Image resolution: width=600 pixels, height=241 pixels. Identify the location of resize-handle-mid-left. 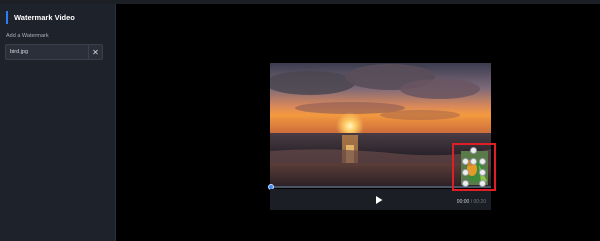
(465, 161).